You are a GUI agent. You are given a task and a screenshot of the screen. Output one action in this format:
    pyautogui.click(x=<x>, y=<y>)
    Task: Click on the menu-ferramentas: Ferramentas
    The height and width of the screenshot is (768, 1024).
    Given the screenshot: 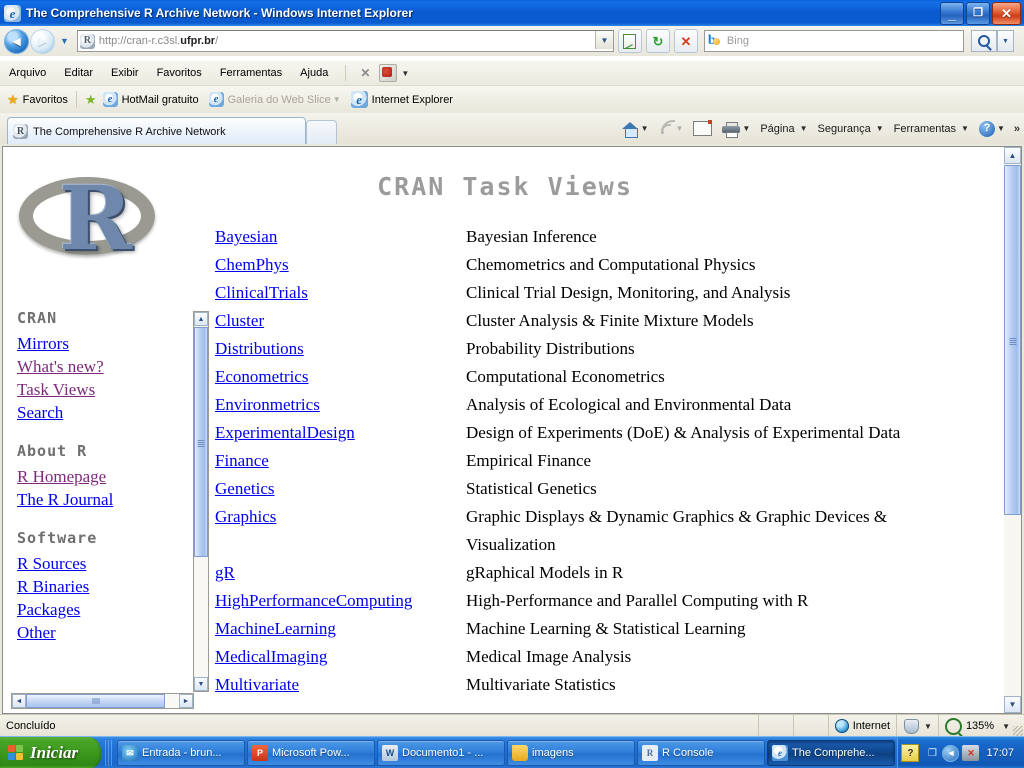 What is the action you would take?
    pyautogui.click(x=251, y=73)
    